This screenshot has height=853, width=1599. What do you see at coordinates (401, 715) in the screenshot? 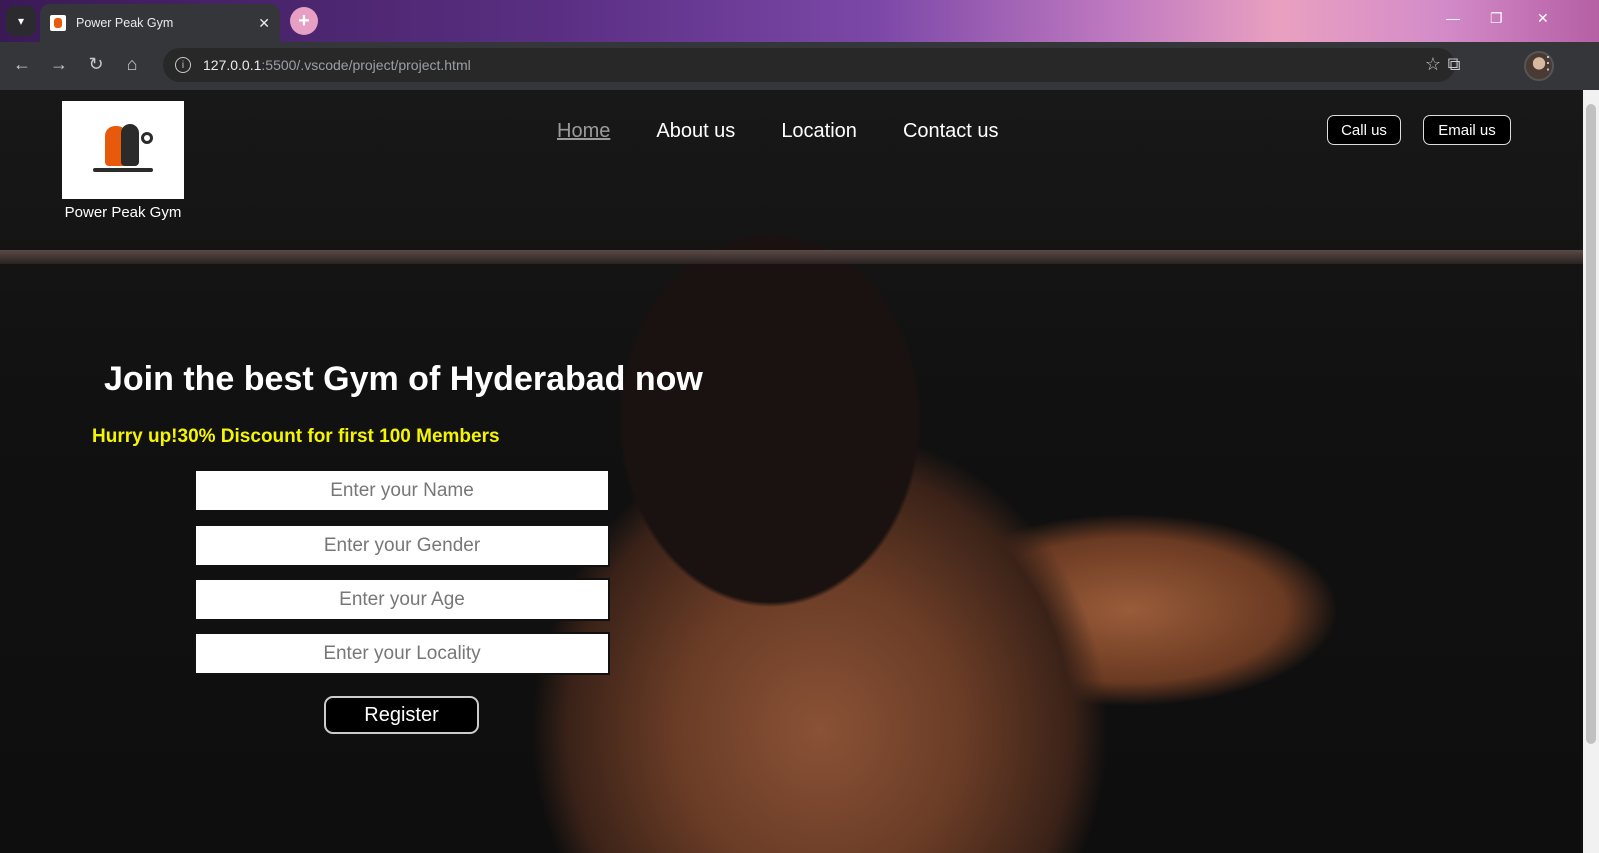
I see `register-button: Register` at bounding box center [401, 715].